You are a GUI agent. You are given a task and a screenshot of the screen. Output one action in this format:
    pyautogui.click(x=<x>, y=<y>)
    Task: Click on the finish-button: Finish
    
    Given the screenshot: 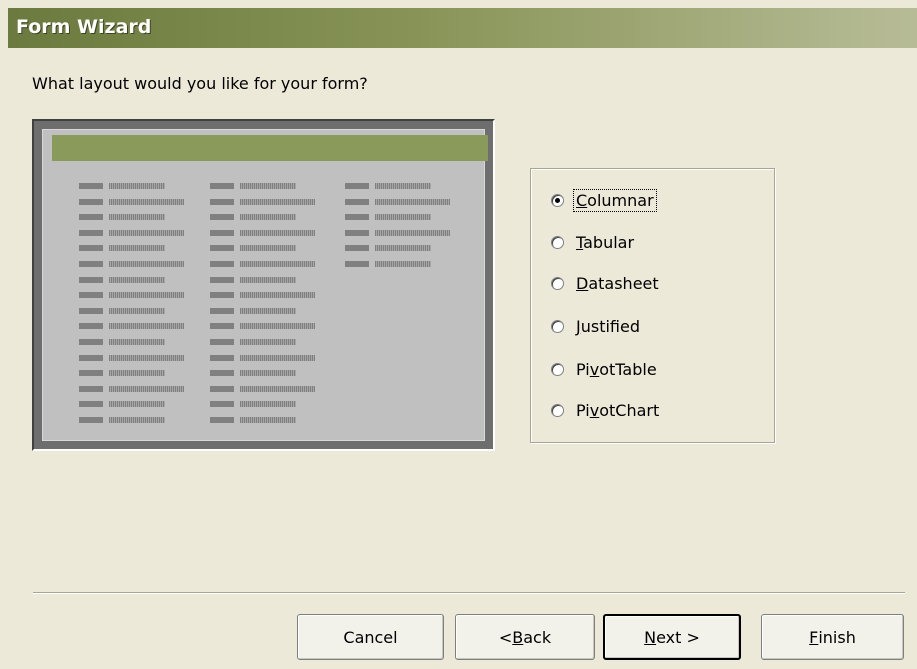 What is the action you would take?
    pyautogui.click(x=832, y=637)
    